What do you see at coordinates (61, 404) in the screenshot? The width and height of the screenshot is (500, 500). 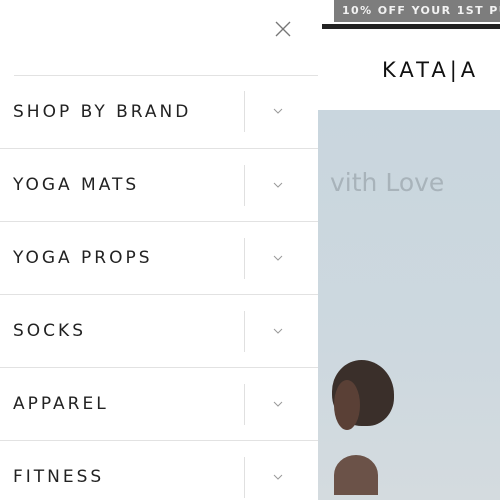 I see `menu-item-label: APPAREL` at bounding box center [61, 404].